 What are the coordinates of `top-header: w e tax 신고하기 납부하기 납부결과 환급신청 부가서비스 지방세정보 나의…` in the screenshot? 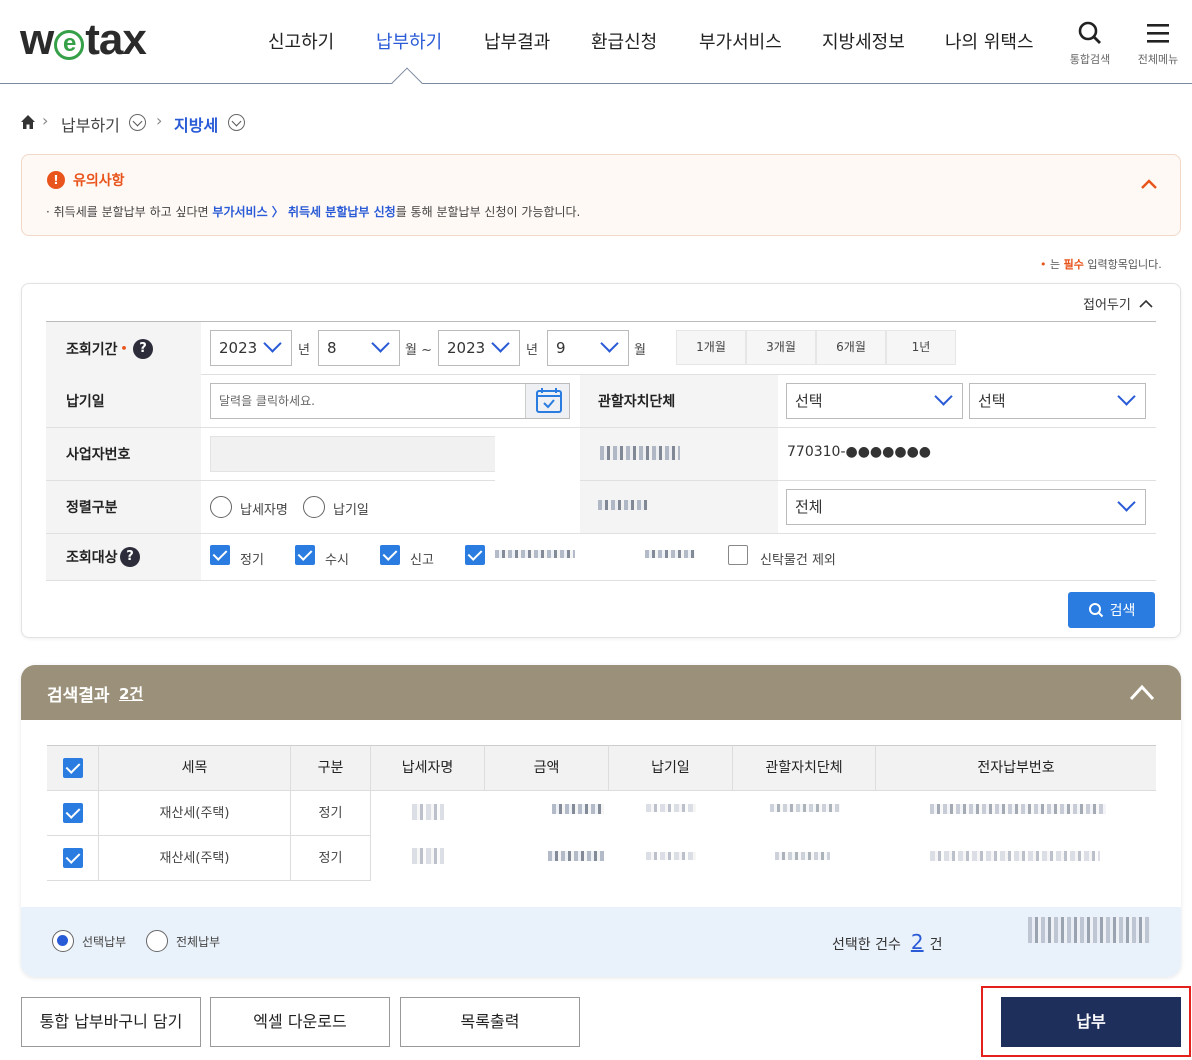 It's located at (596, 42).